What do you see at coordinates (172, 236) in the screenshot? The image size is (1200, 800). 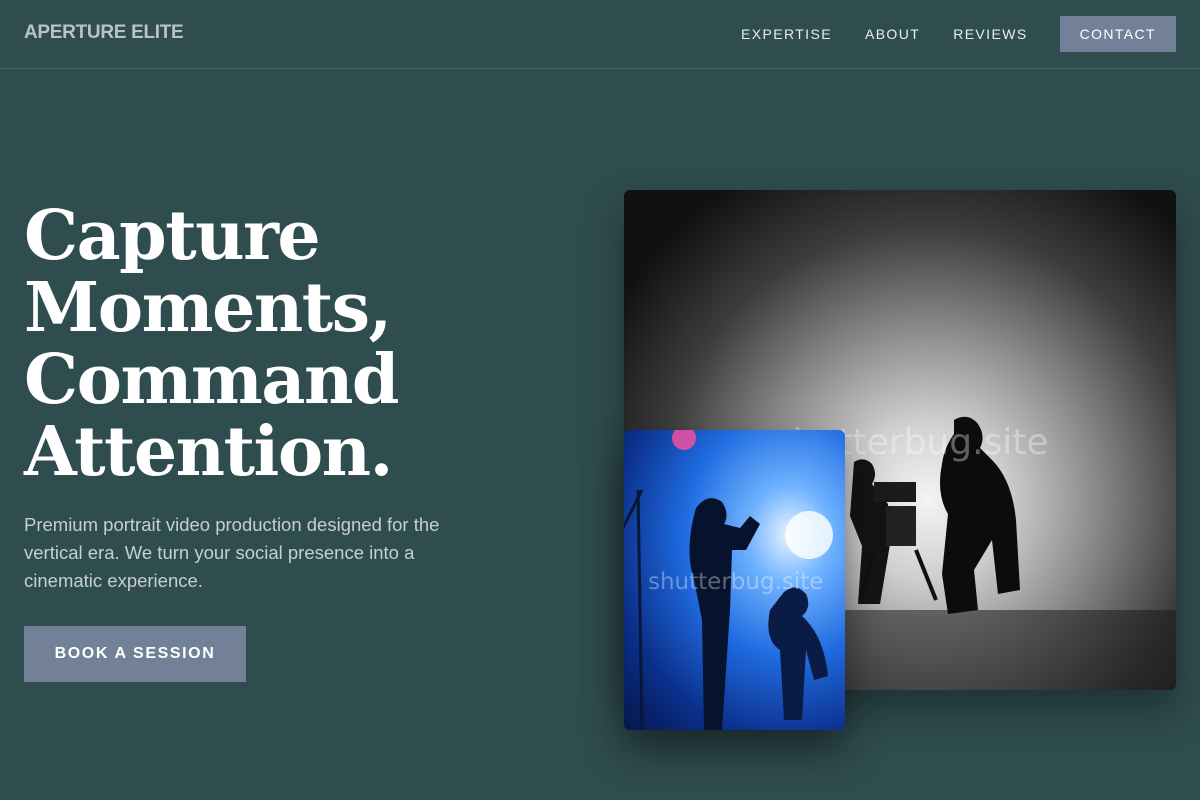 I see `hero-title-line: Capture` at bounding box center [172, 236].